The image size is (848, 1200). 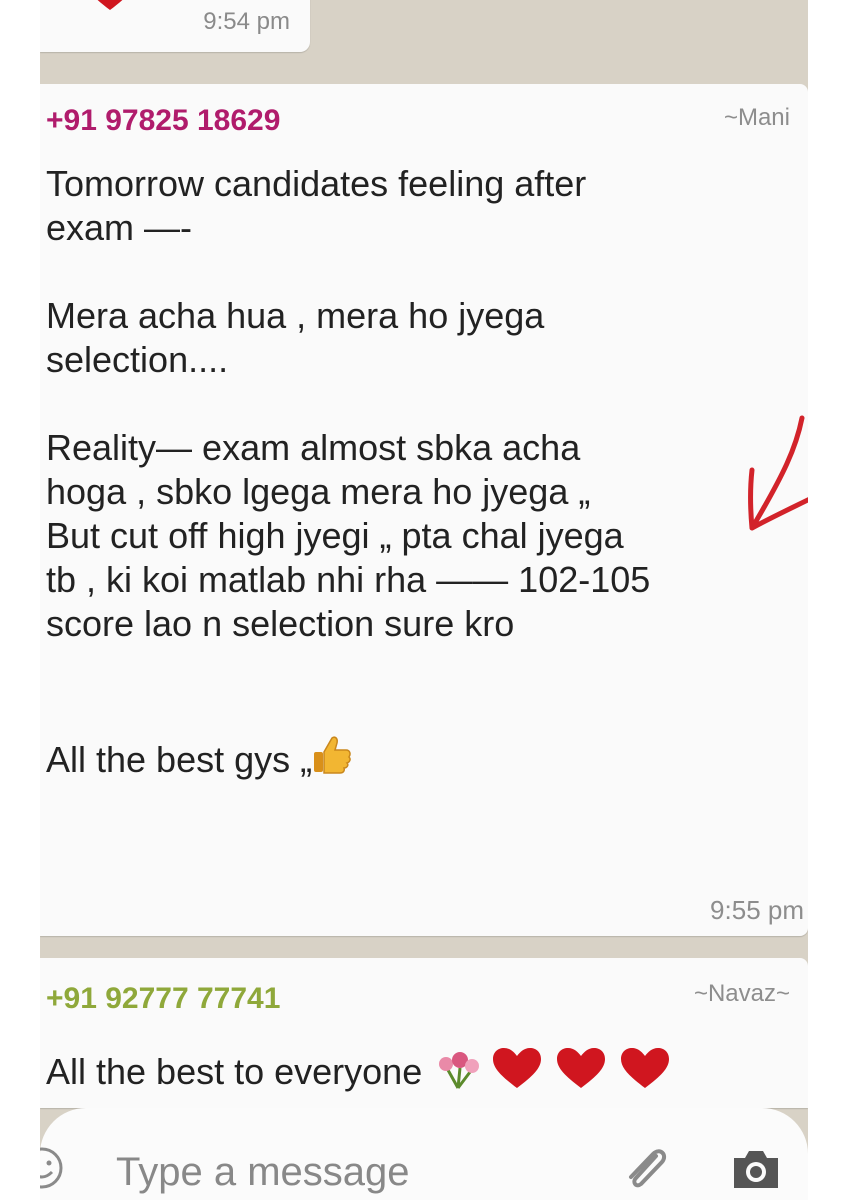 What do you see at coordinates (52, 1168) in the screenshot?
I see `smiley-icon` at bounding box center [52, 1168].